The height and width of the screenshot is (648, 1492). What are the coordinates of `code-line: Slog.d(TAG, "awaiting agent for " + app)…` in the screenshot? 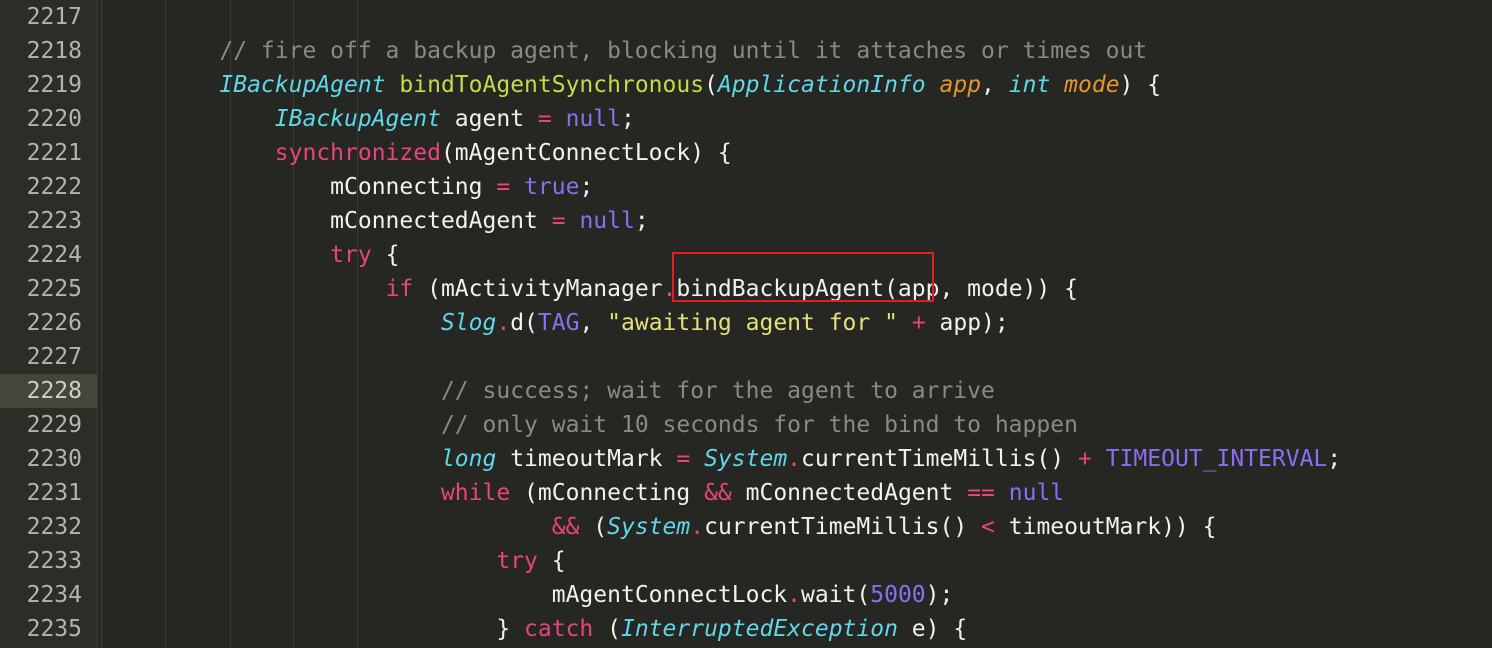 It's located at (828, 323).